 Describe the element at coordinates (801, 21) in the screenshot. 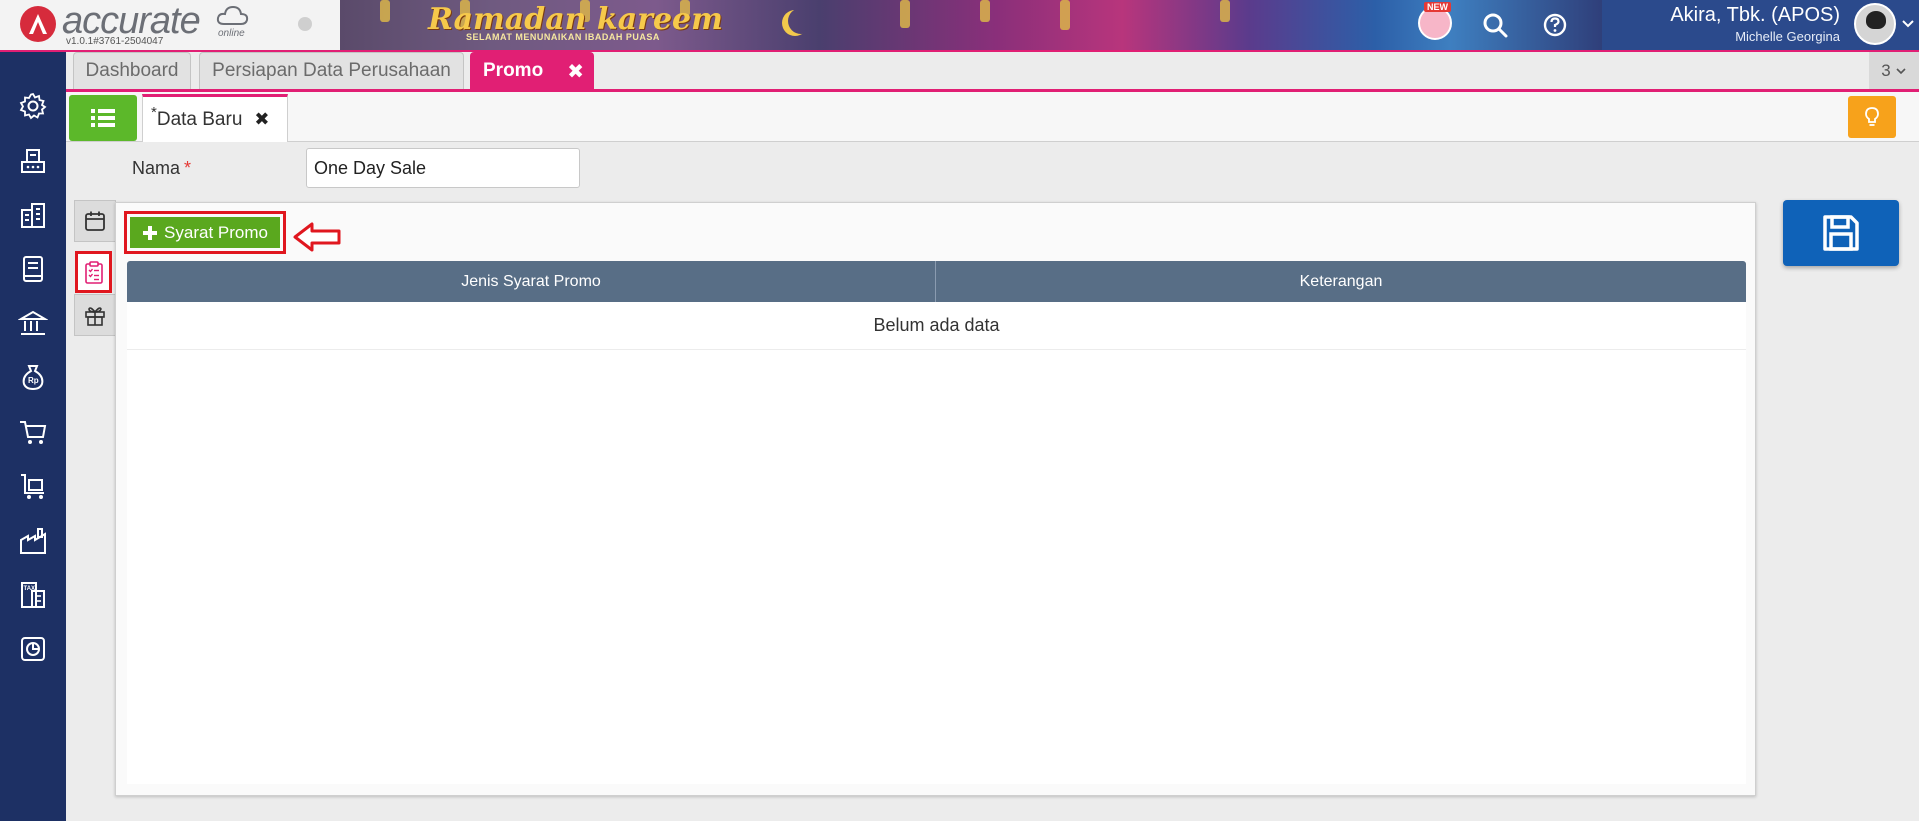

I see `crescent-moon-icon` at that location.